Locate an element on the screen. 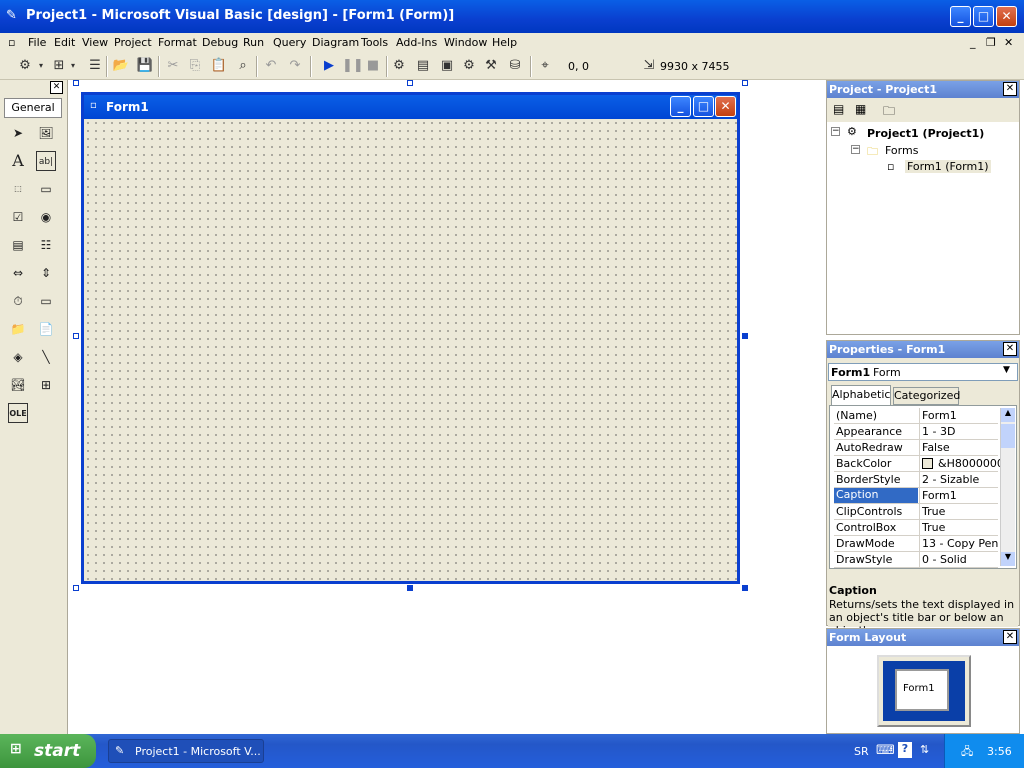 The height and width of the screenshot is (768, 1024). toggle-folders-icon: 🗀 is located at coordinates (889, 112).